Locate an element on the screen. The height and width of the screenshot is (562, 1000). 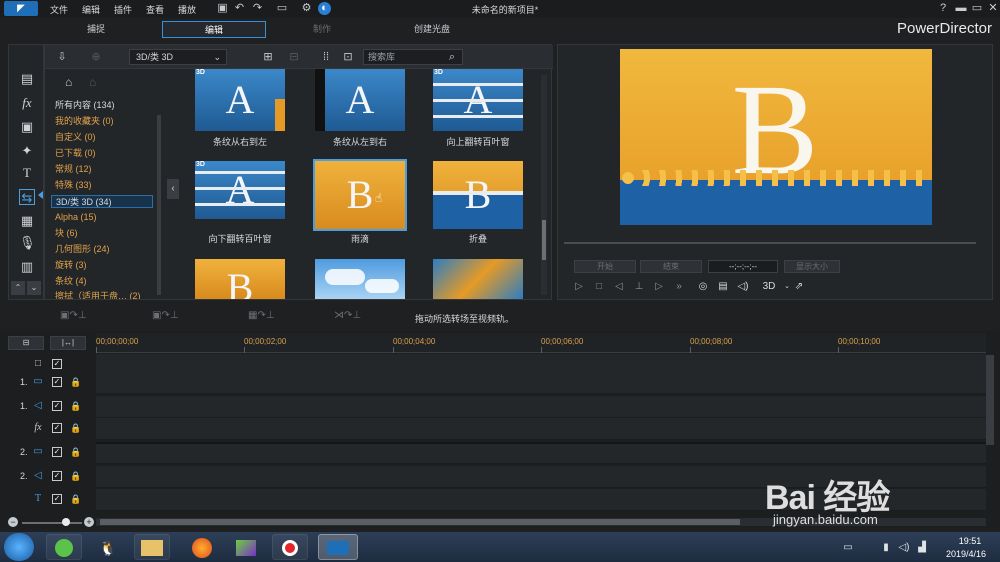
import-media-icon: ⇩ is located at coordinates (62, 57).